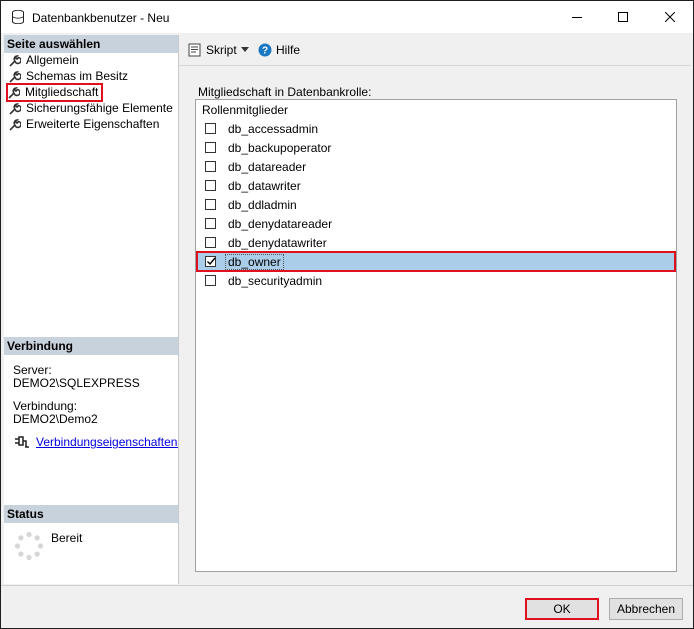  What do you see at coordinates (435, 50) in the screenshot?
I see `toolbar: Skript ? Hilfe` at bounding box center [435, 50].